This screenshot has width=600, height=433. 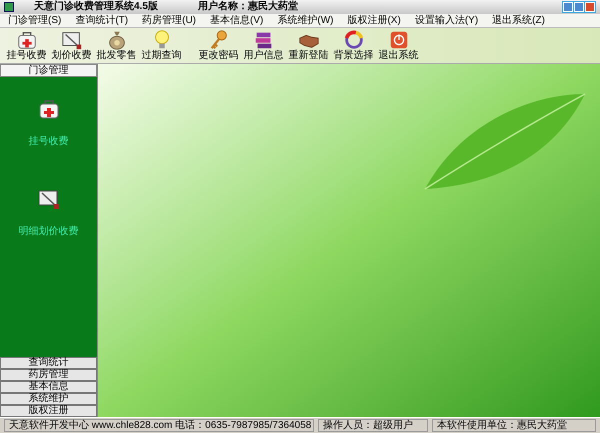 I want to click on toolbar-button: 背景选择, so click(x=353, y=46).